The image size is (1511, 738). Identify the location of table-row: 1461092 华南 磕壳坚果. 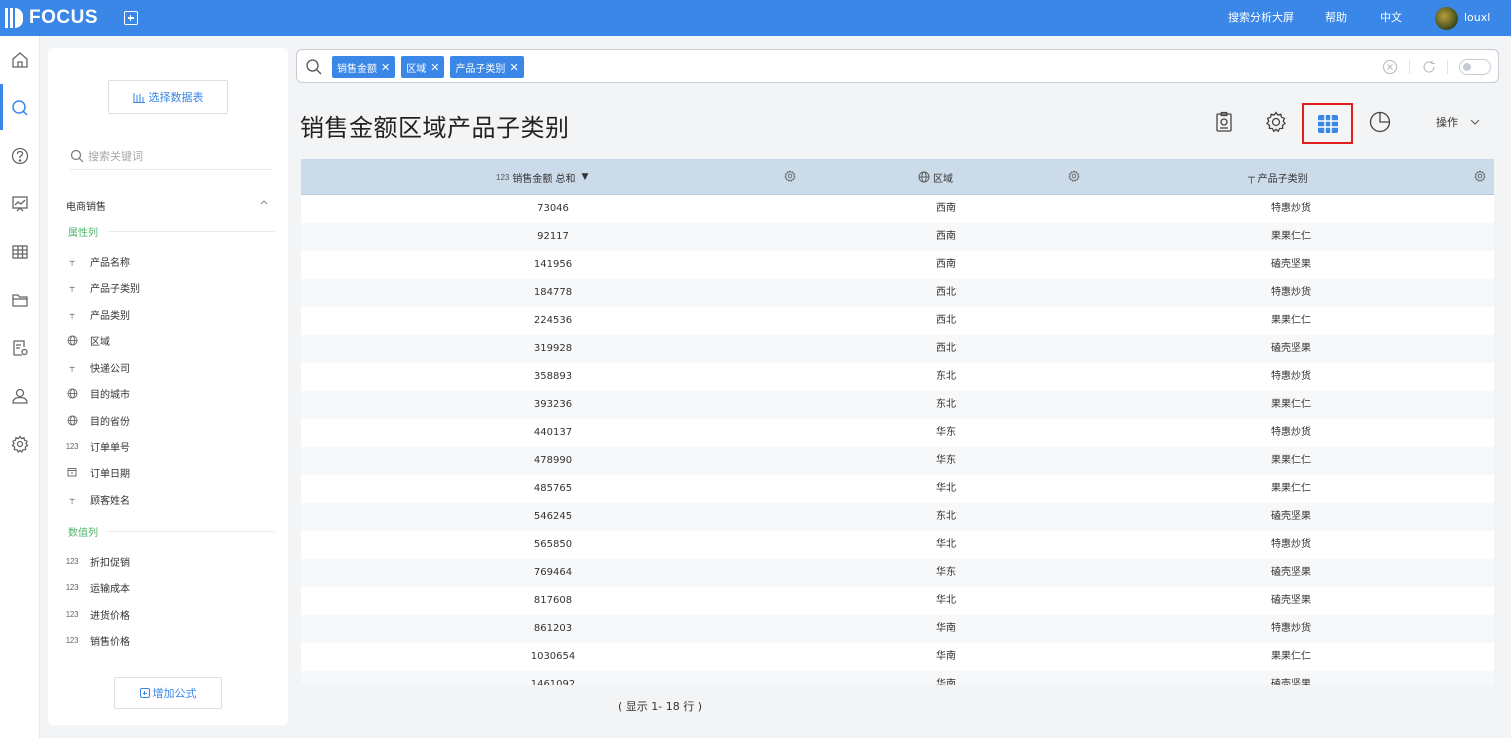
(897, 678).